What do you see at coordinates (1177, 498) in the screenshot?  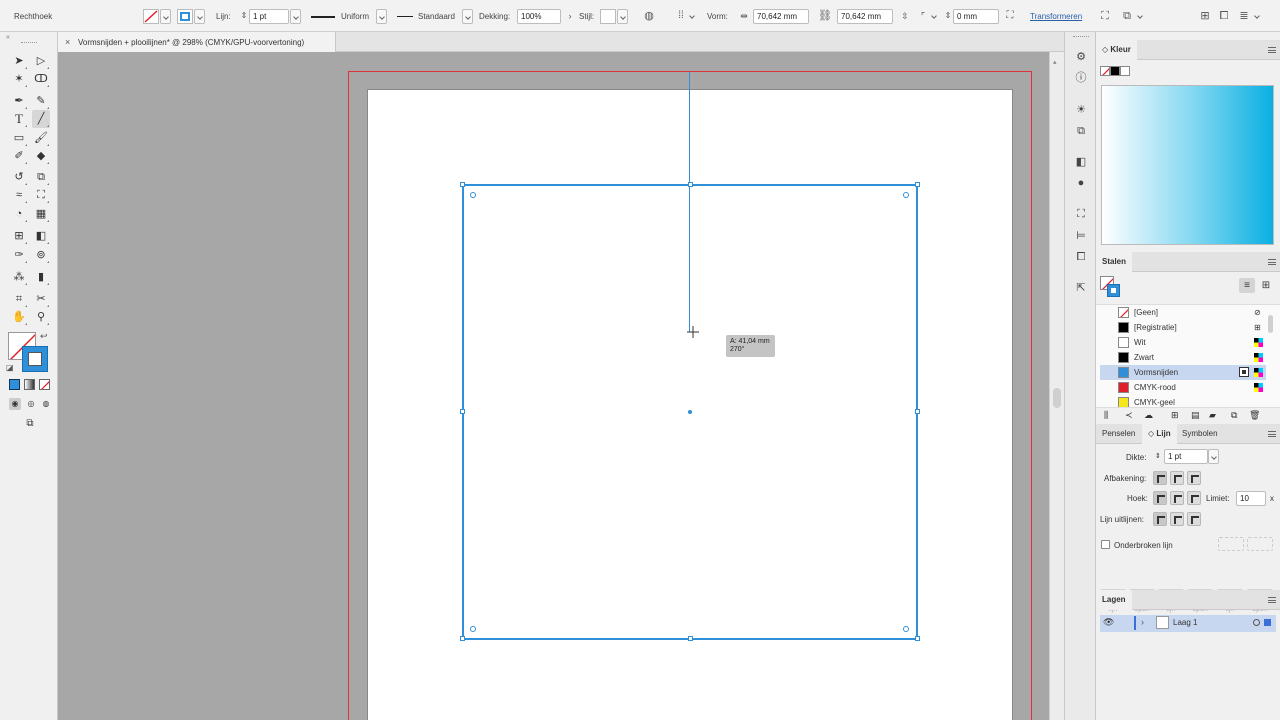 I see `round-join-button` at bounding box center [1177, 498].